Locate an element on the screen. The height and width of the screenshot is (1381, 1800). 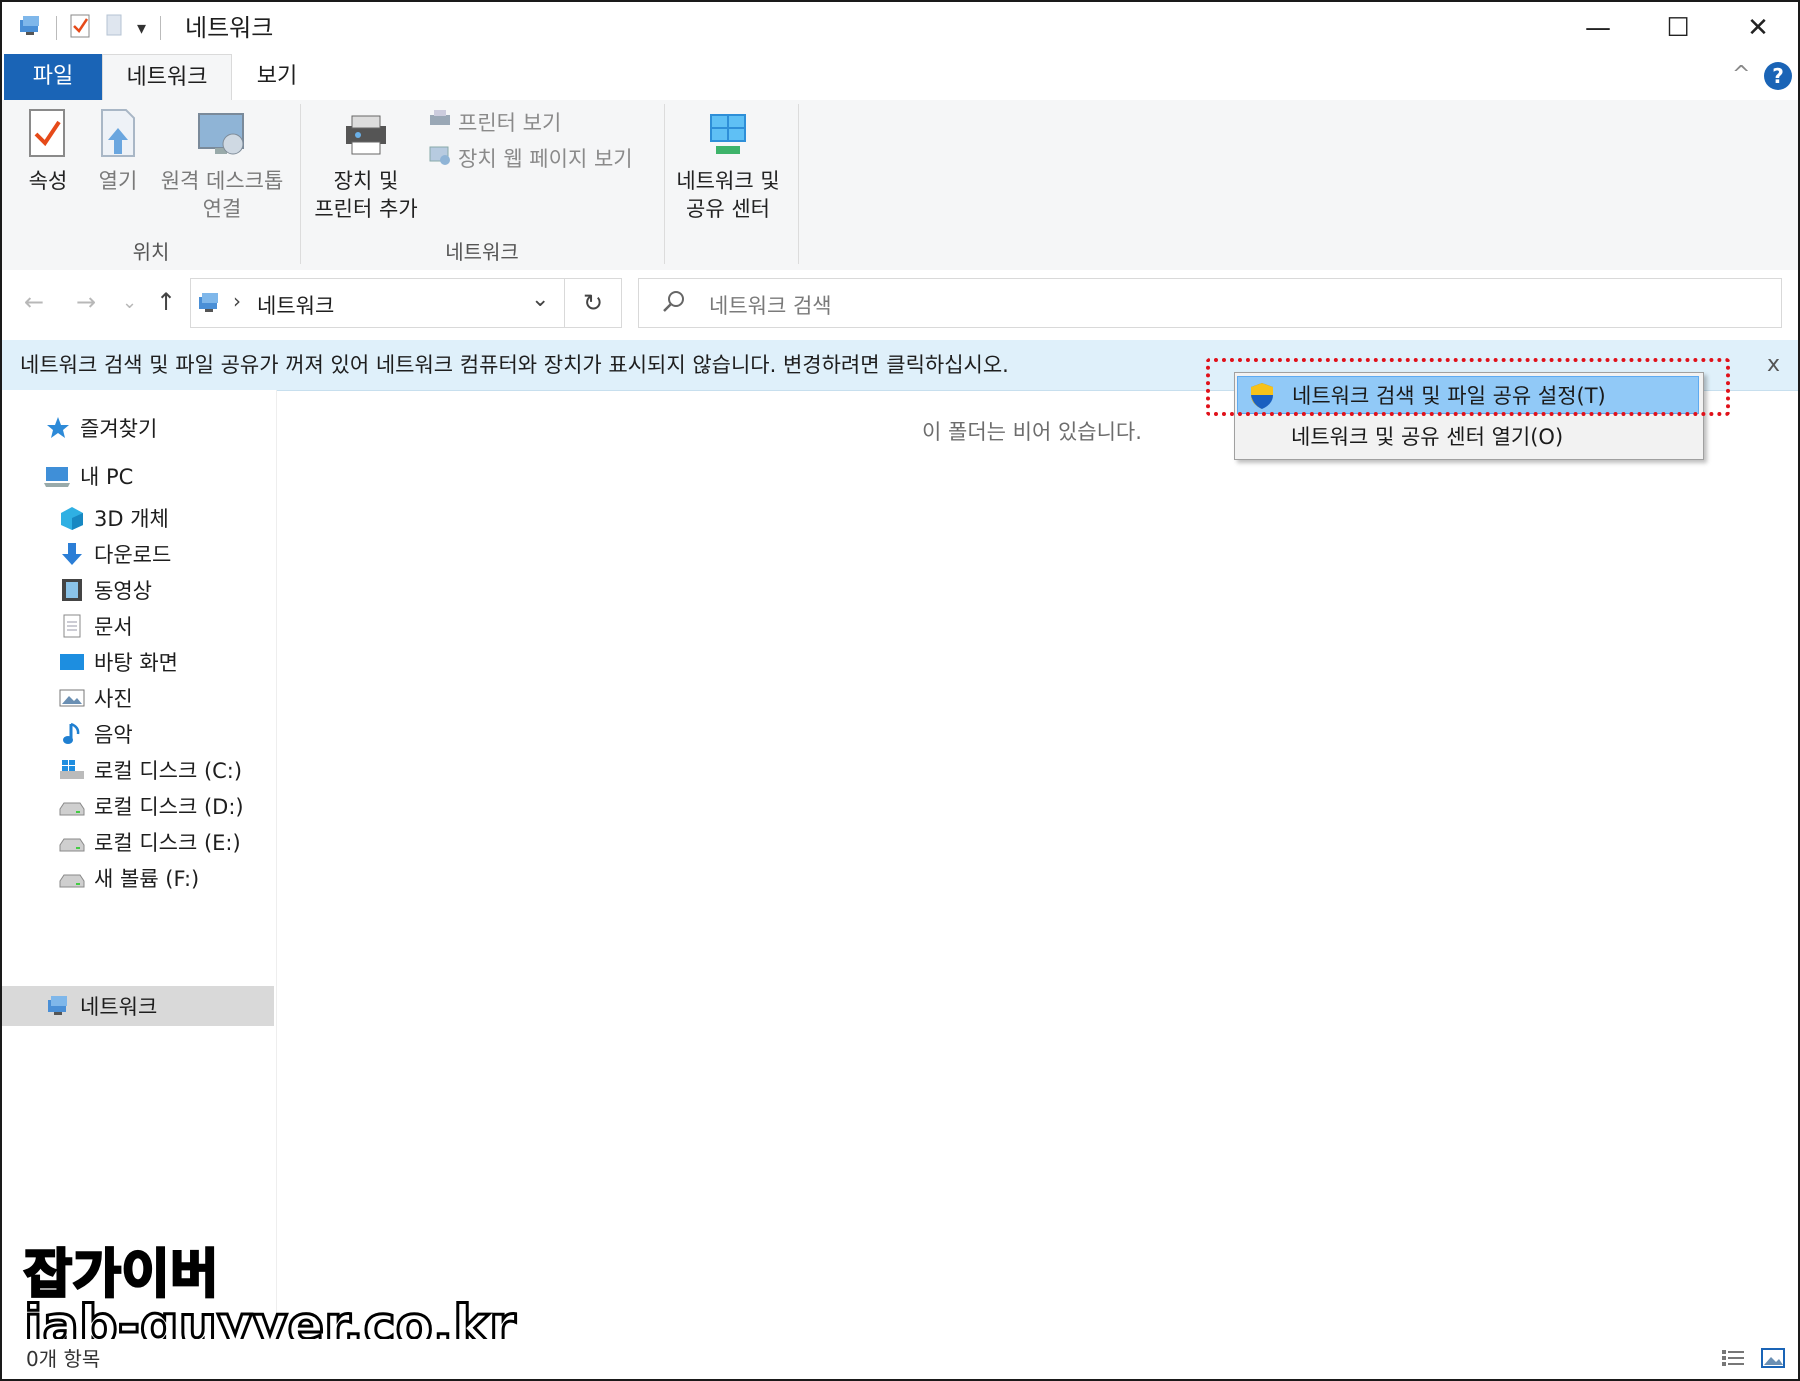
tab-file: 파일 is located at coordinates (53, 77).